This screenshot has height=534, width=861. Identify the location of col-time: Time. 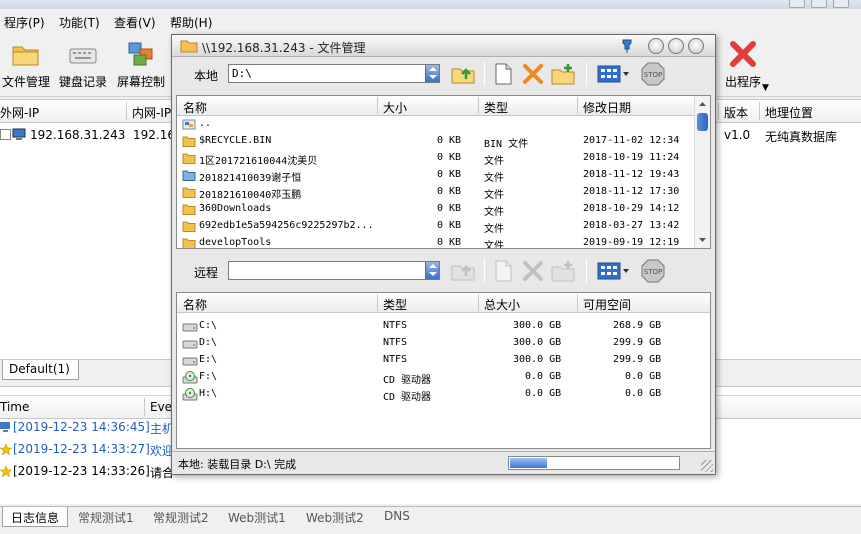
(14, 407).